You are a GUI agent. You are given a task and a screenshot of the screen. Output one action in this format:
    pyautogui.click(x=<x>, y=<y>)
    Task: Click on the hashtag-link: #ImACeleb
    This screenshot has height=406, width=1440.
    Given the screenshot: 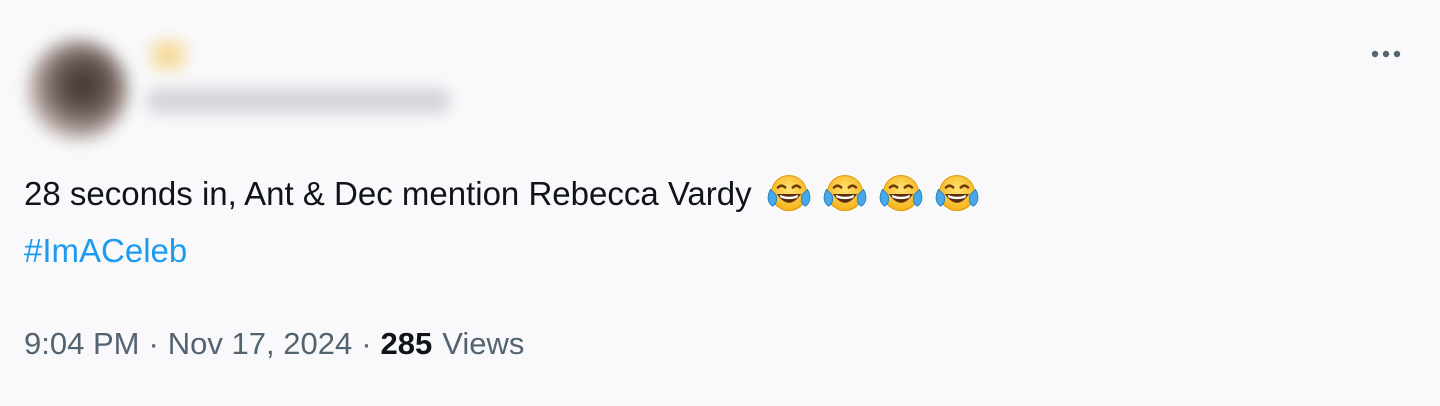 What is the action you would take?
    pyautogui.click(x=105, y=250)
    